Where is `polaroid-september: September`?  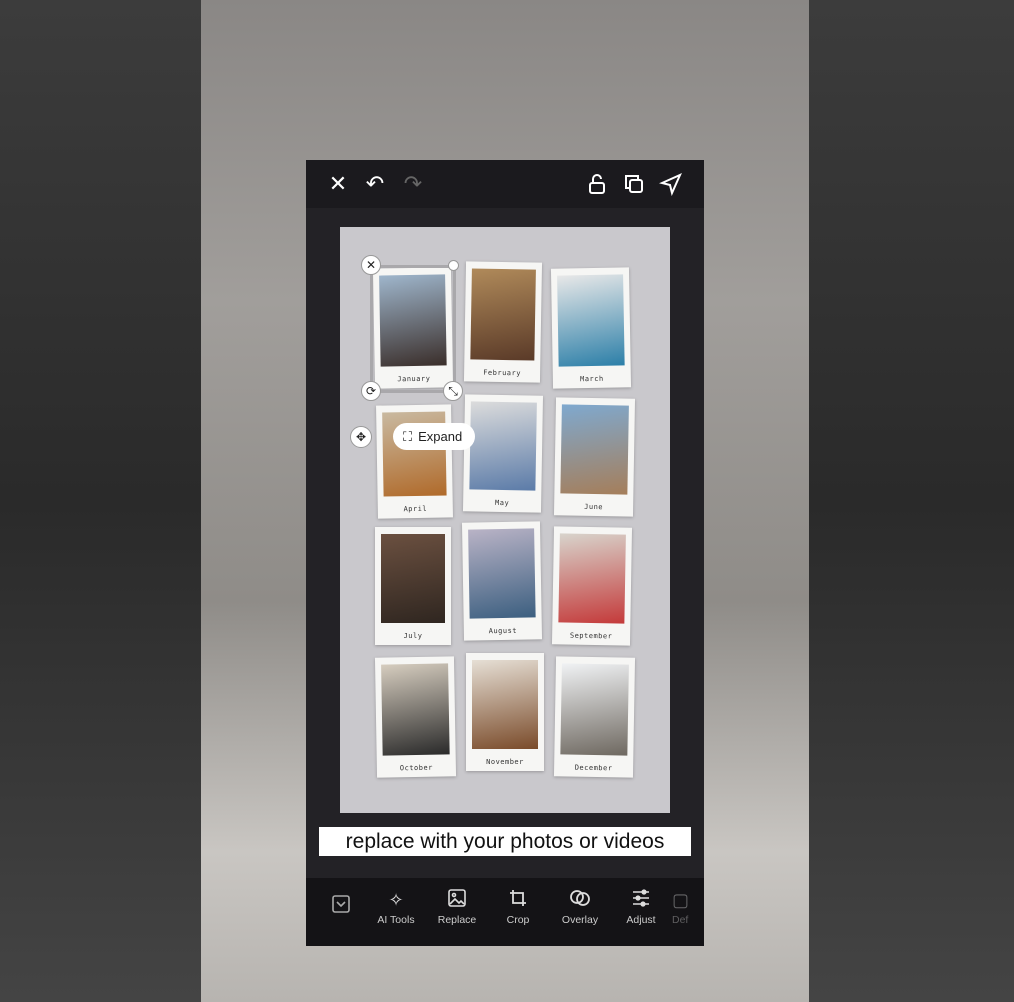
polaroid-september: September is located at coordinates (592, 586).